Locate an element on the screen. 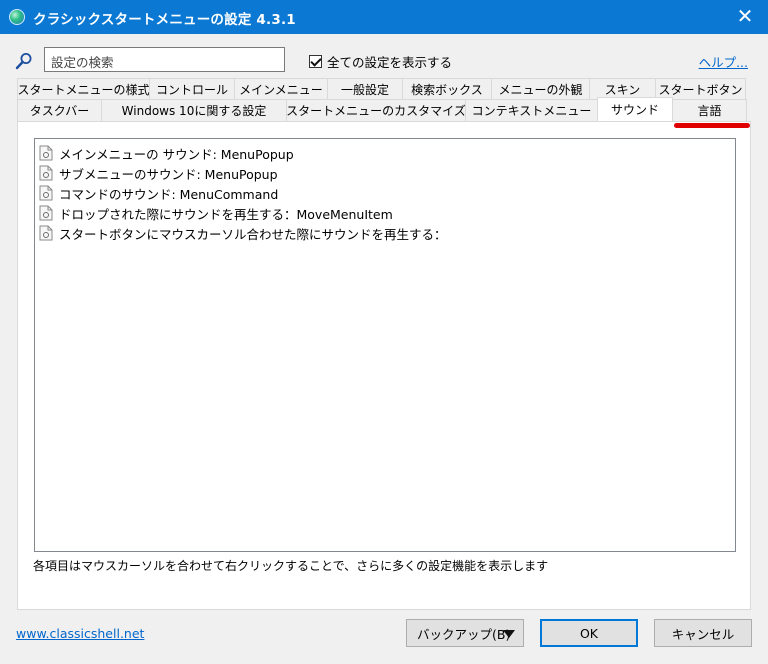 This screenshot has height=664, width=768. show-all-settings-label: 全ての設定を表示する is located at coordinates (390, 62).